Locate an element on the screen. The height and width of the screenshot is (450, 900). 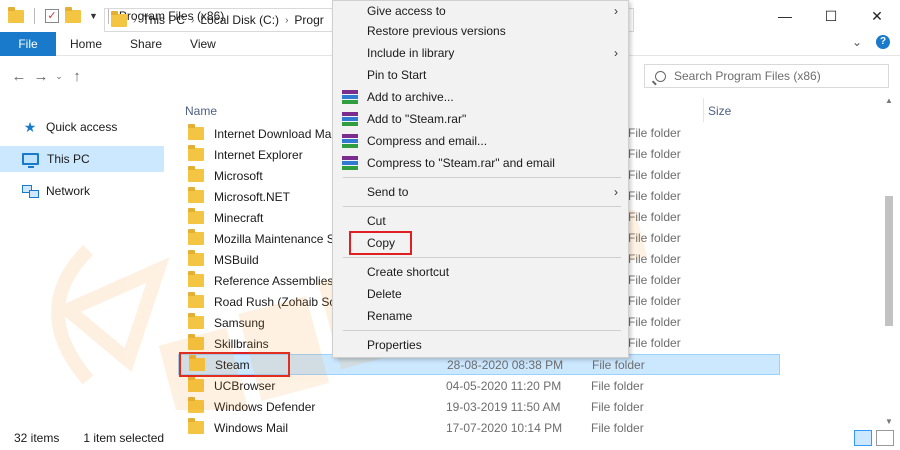
item-count: 32 items is located at coordinates (37, 438).